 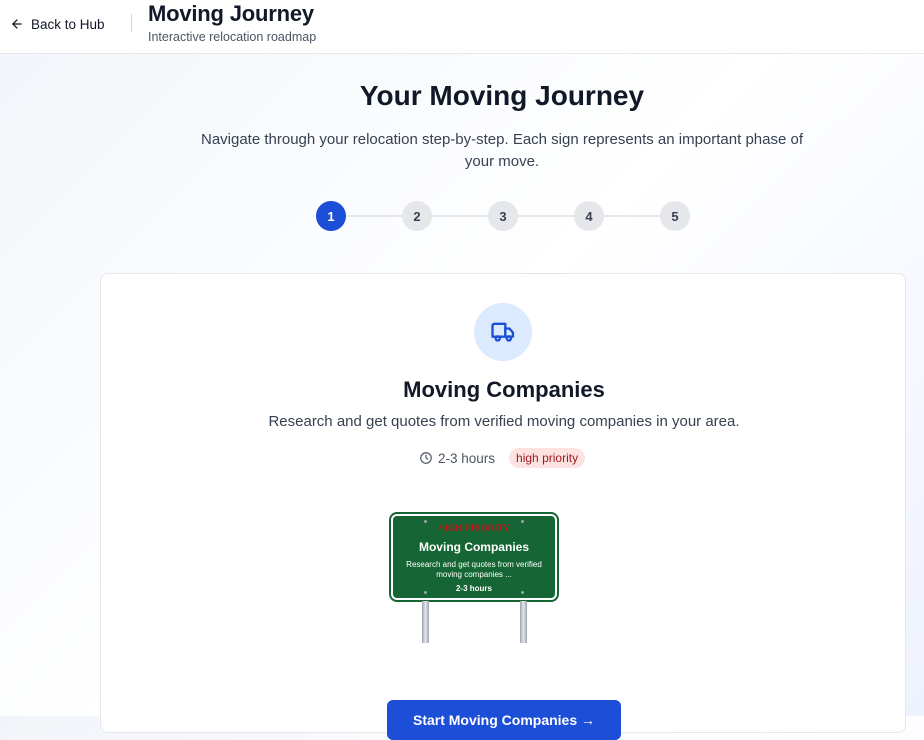 What do you see at coordinates (473, 588) in the screenshot?
I see `sign-time: 2-3 hours` at bounding box center [473, 588].